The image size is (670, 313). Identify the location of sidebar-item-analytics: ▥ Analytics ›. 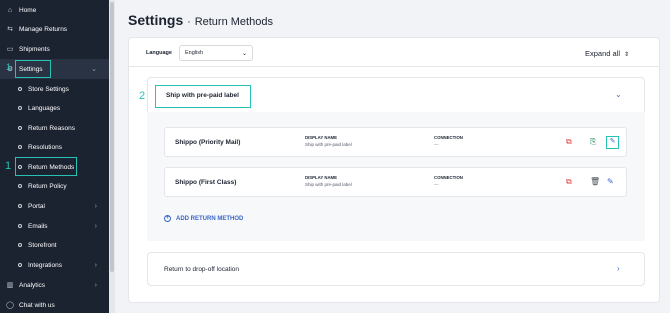
(54, 285).